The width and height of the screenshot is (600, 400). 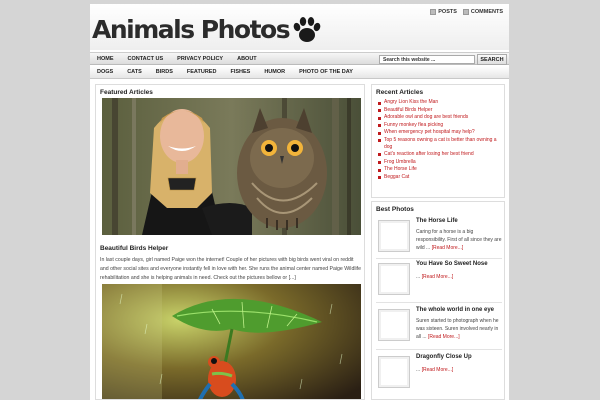 What do you see at coordinates (247, 58) in the screenshot?
I see `nav-item-about: ABOUT` at bounding box center [247, 58].